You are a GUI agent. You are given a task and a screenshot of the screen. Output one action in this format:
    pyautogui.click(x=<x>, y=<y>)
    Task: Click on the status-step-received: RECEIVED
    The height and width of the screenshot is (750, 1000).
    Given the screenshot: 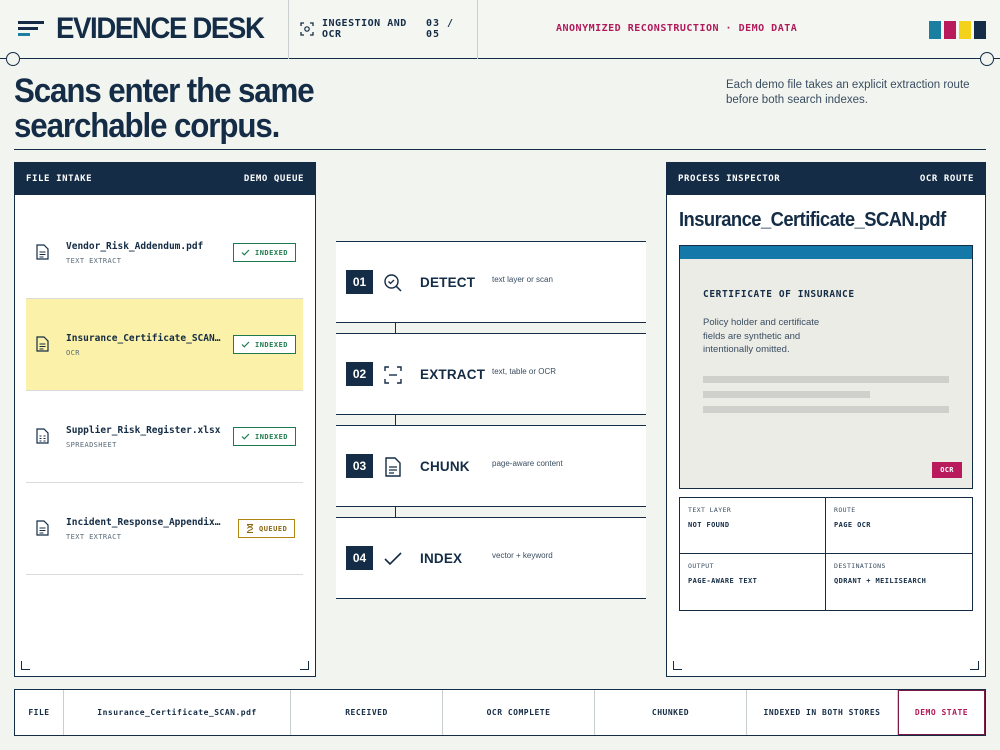 What is the action you would take?
    pyautogui.click(x=367, y=712)
    